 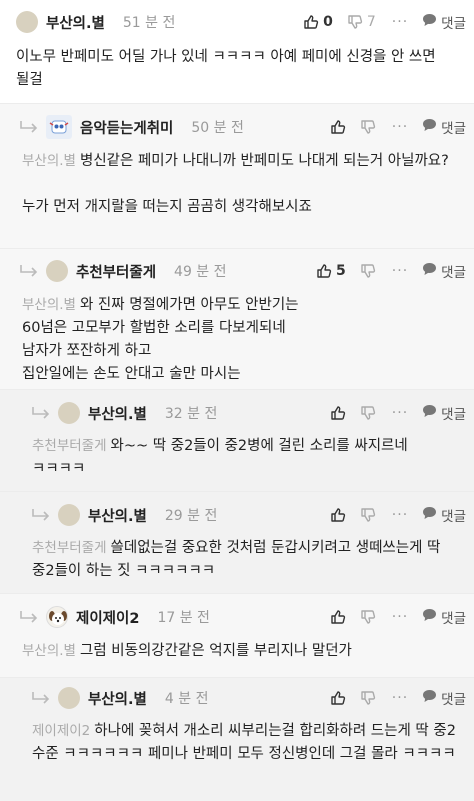 I want to click on comment-text: 그럼 비동의강간같은 억지를 부리지나 말던가, so click(x=215, y=651).